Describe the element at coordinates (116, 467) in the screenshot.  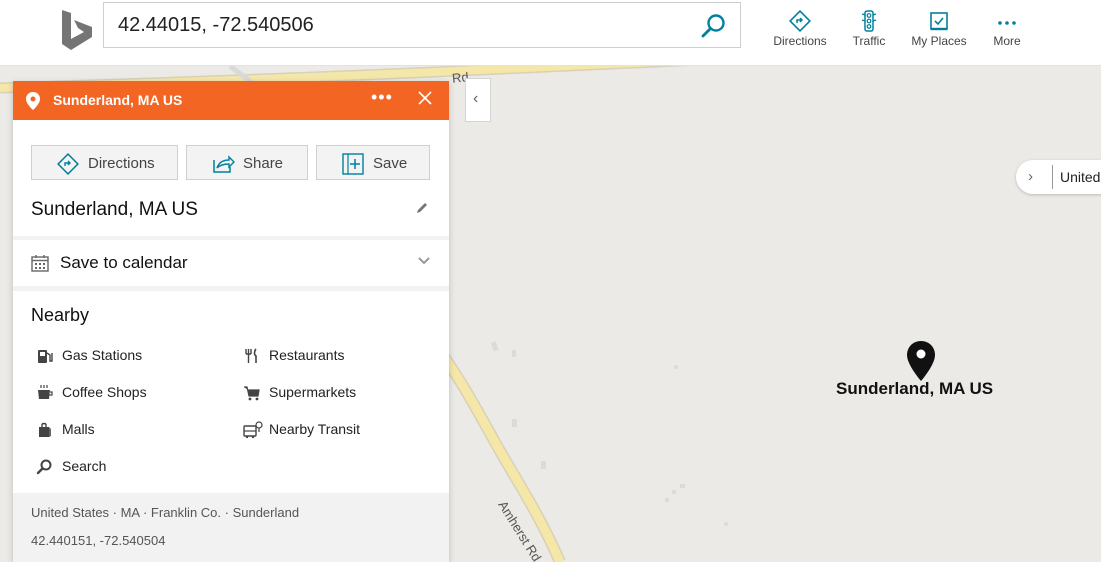
I see `nearby-search: Search` at that location.